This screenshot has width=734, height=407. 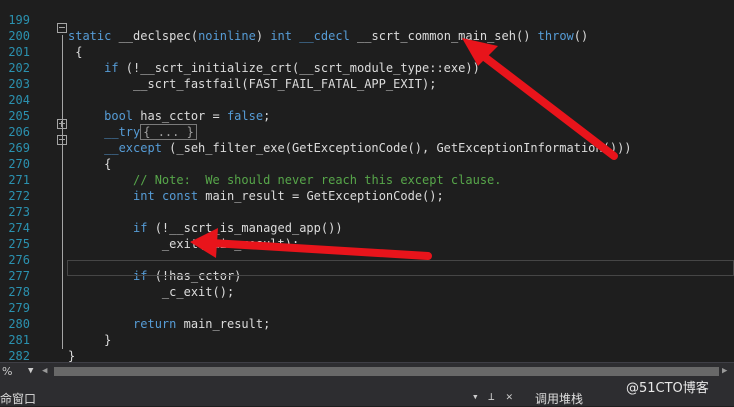 What do you see at coordinates (367, 393) in the screenshot?
I see `bottom-panels: 命窗口 ▾ ⊥ ✕ 调用堆栈` at bounding box center [367, 393].